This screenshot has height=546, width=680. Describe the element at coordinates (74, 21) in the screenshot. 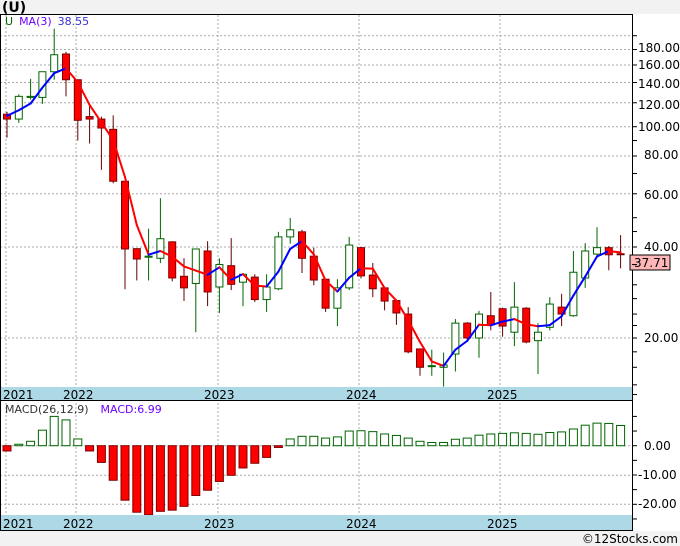

I see `legend-ma-value: 38.55` at that location.